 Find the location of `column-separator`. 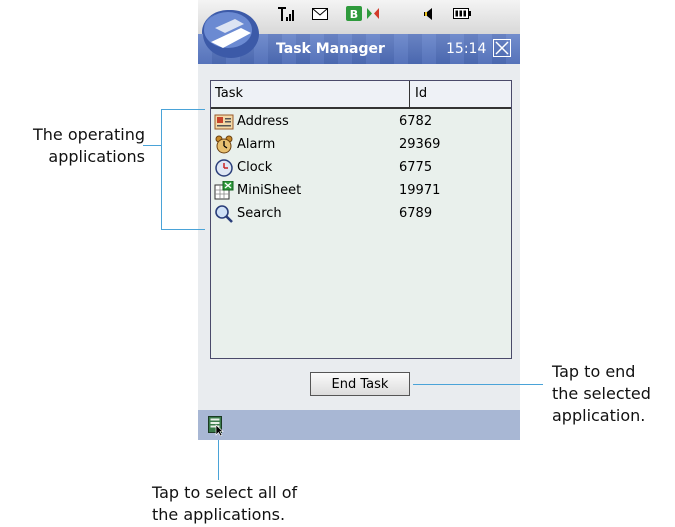

column-separator is located at coordinates (409, 94).